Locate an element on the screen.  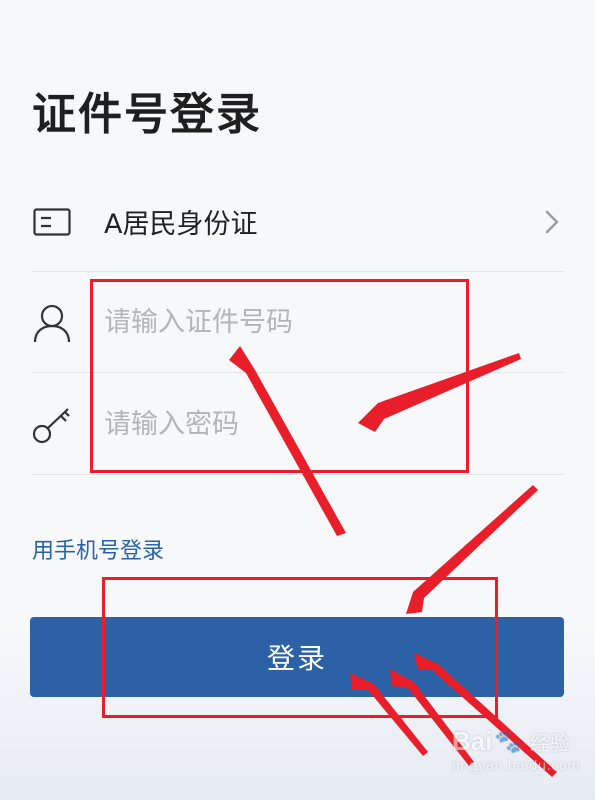
id-type-value: A居民身份证 is located at coordinates (181, 224).